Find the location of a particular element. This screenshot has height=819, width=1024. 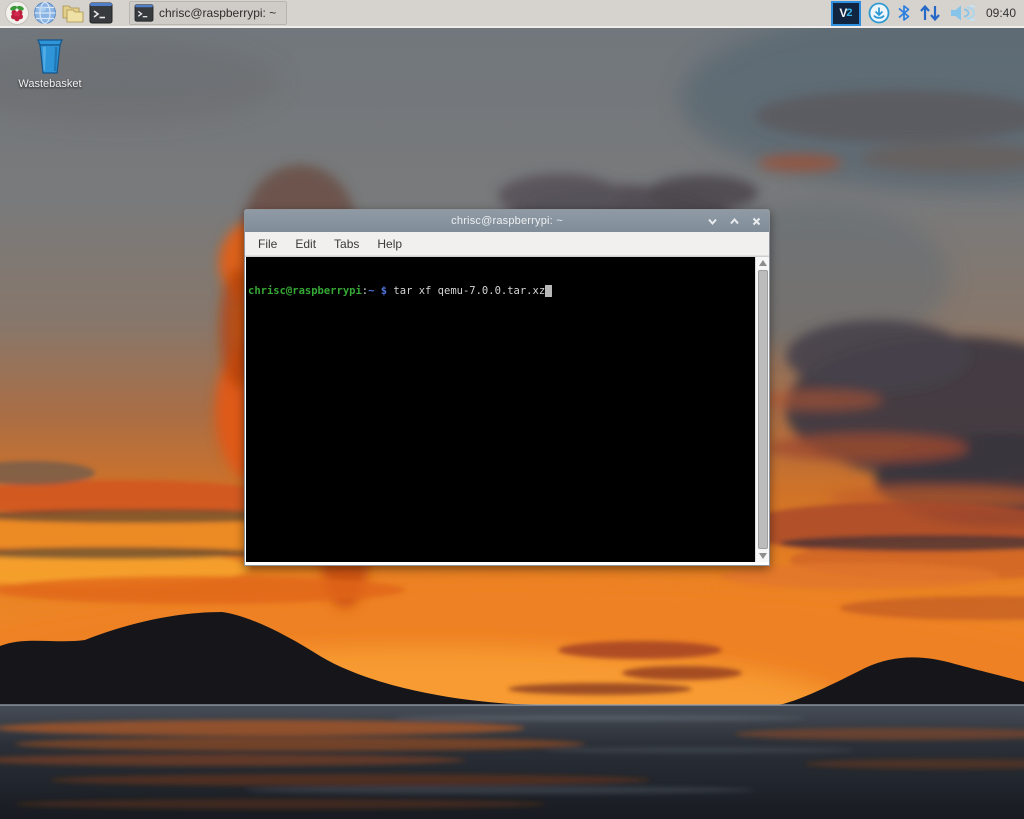

volume-tray-button is located at coordinates (962, 13).